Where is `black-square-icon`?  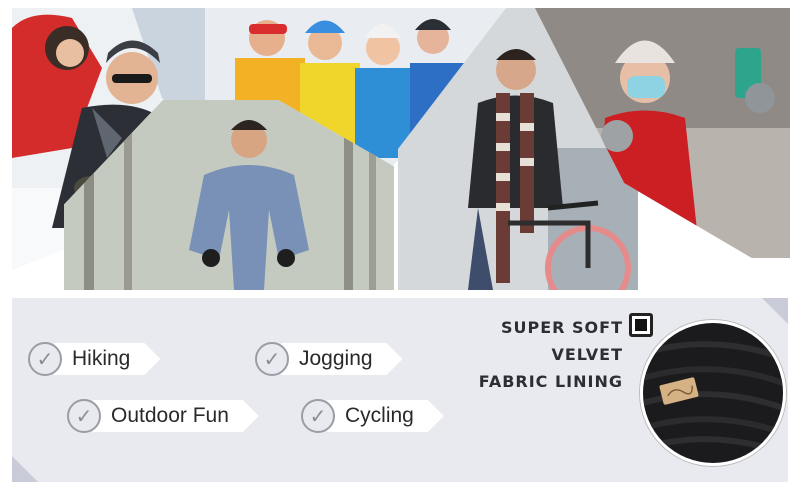 black-square-icon is located at coordinates (641, 325).